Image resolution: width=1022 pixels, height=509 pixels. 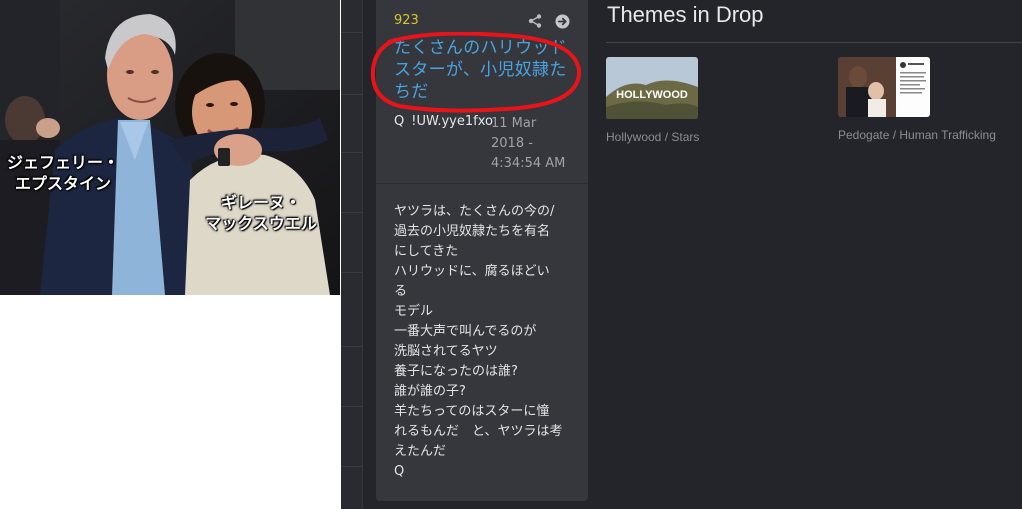 What do you see at coordinates (814, 42) in the screenshot?
I see `themes-divider` at bounding box center [814, 42].